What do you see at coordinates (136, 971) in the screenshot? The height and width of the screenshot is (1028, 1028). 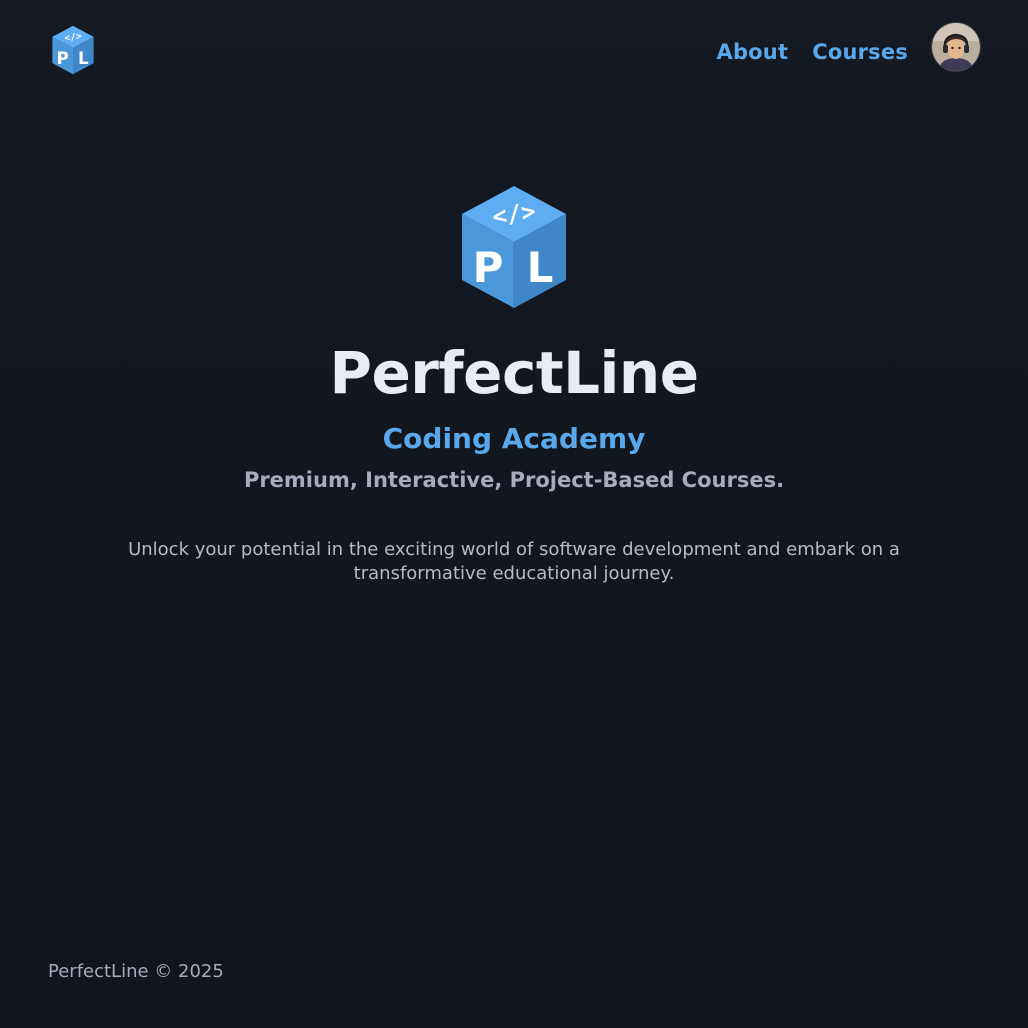 I see `footer-copyright: PerfectLine © 2025` at bounding box center [136, 971].